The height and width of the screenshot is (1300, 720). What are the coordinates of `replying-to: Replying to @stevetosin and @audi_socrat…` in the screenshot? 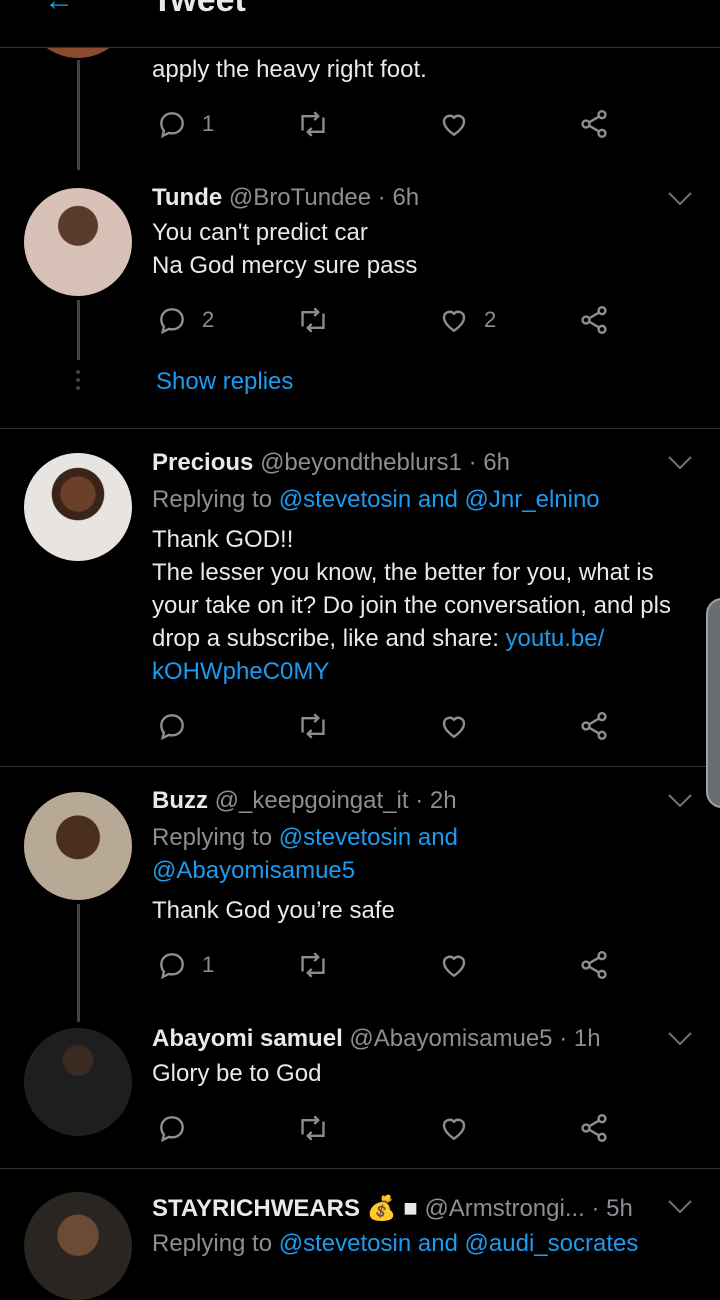 It's located at (422, 1243).